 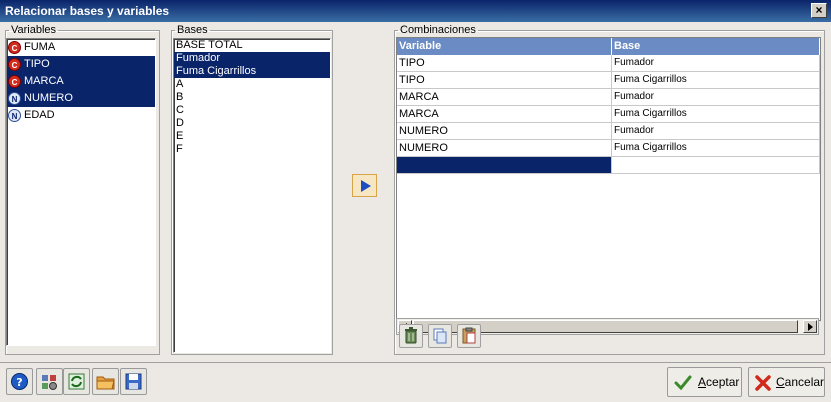 I want to click on variable-label: NUMERO, so click(x=48, y=98).